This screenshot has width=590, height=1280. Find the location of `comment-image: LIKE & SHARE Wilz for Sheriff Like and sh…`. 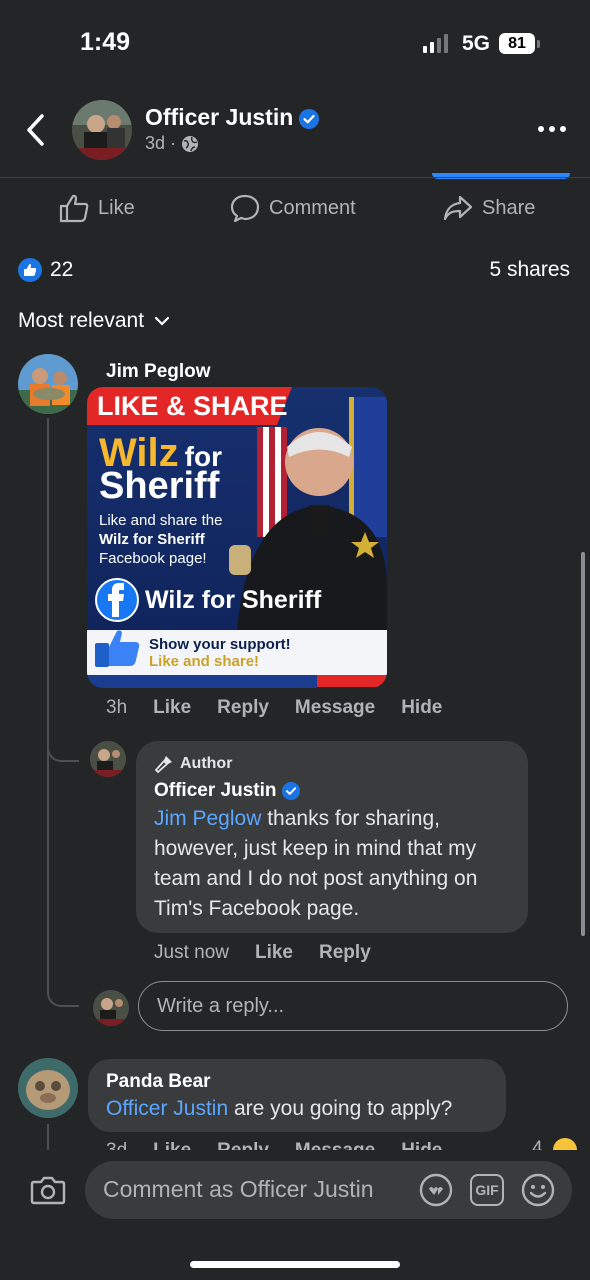

comment-image: LIKE & SHARE Wilz for Sheriff Like and sh… is located at coordinates (237, 537).